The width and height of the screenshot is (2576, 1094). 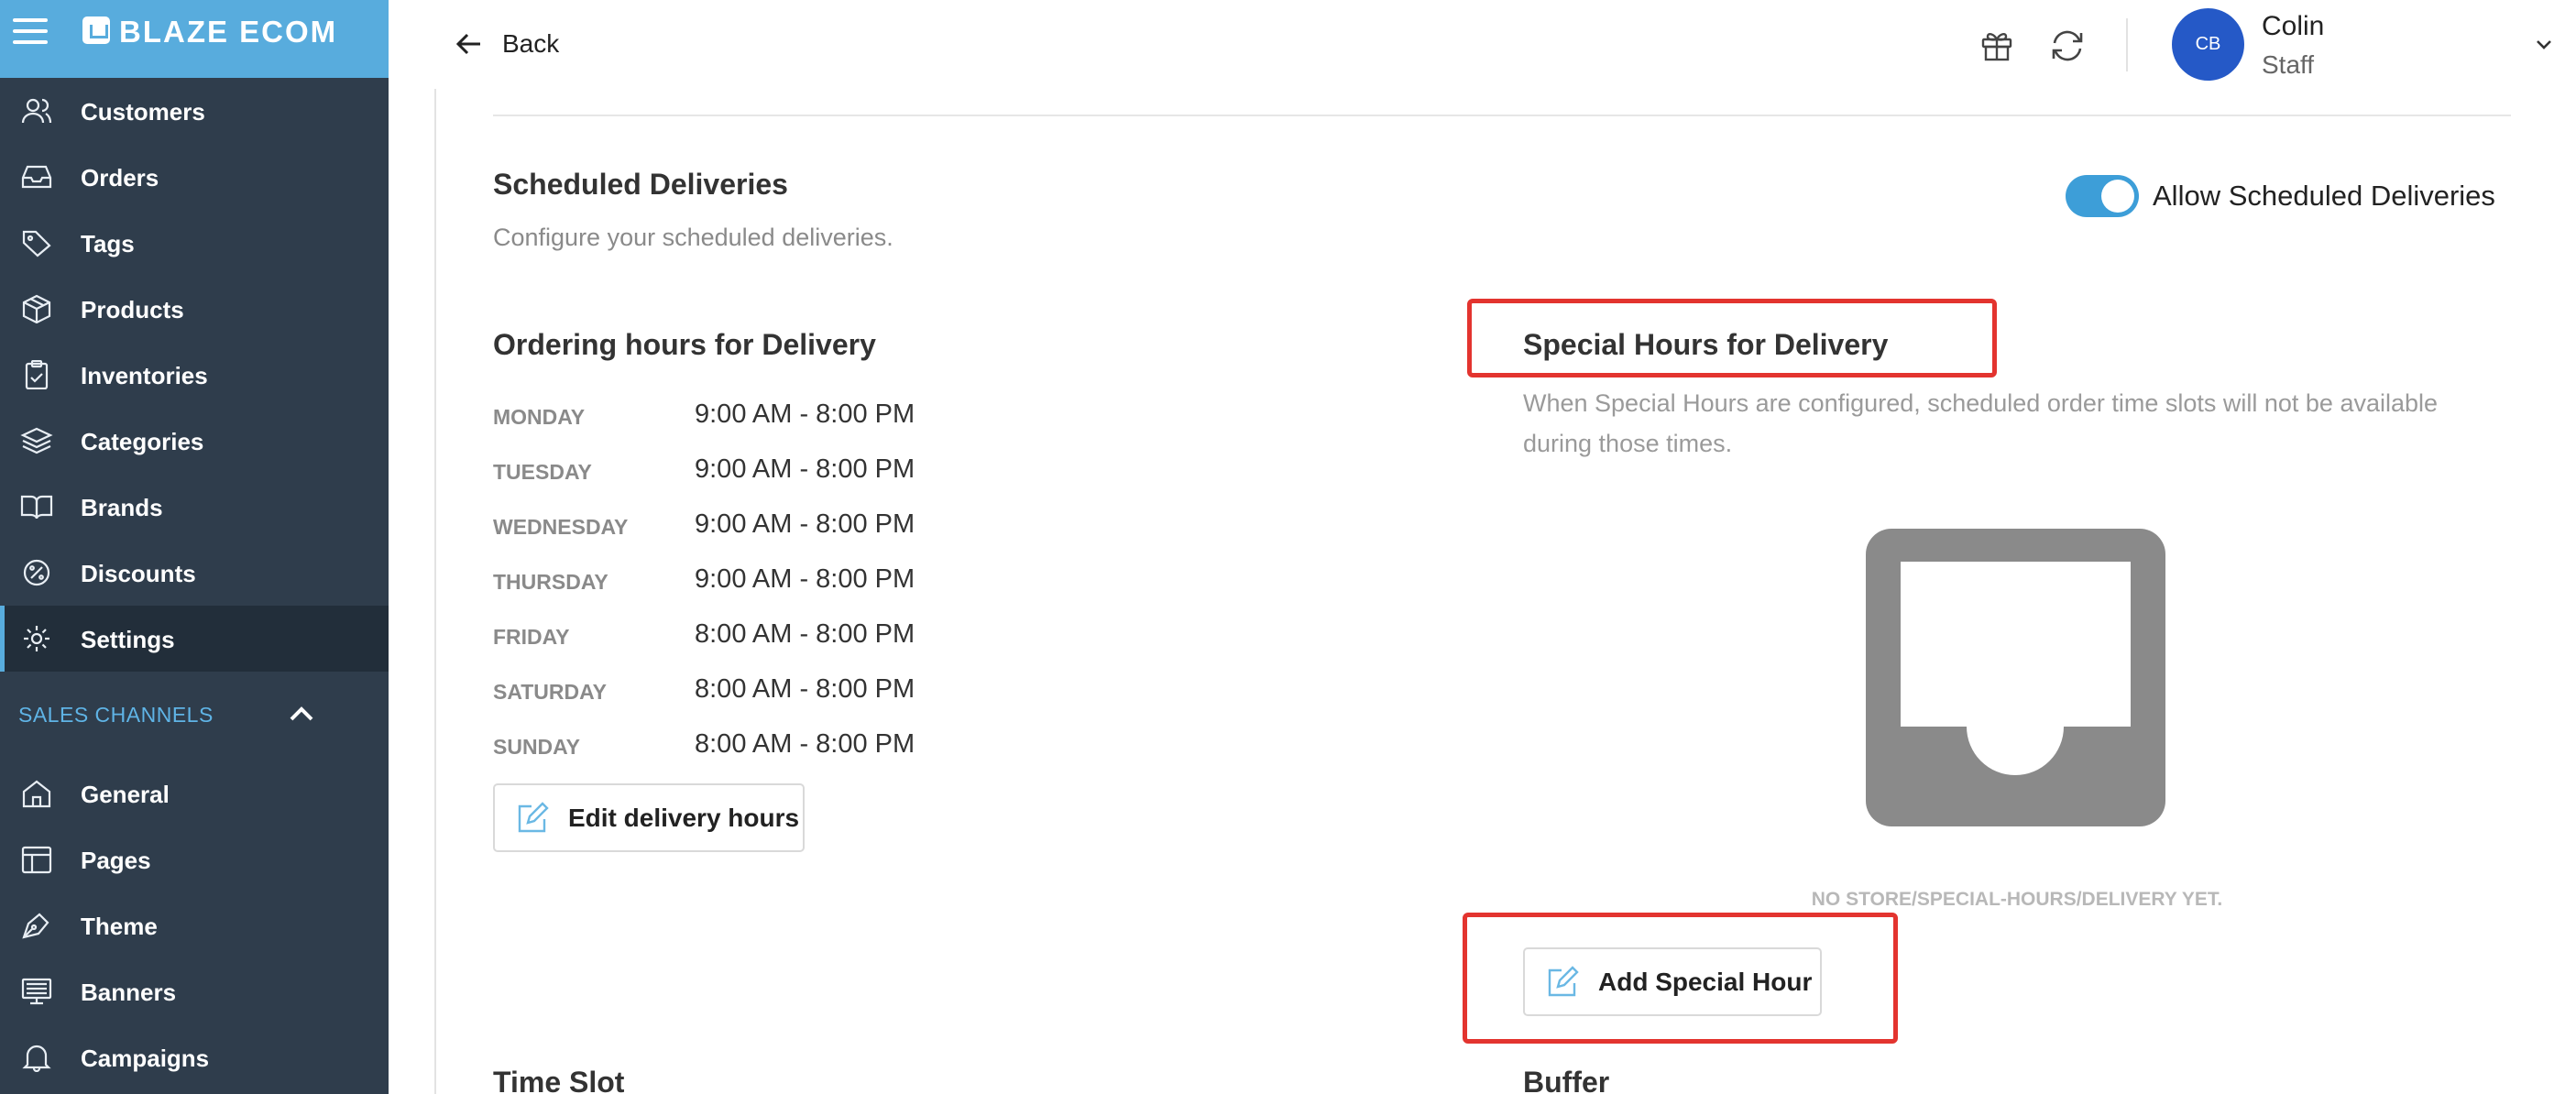 I want to click on hours-row: FRIDAY 8:00 AM - 8:00 PM, so click(x=814, y=636).